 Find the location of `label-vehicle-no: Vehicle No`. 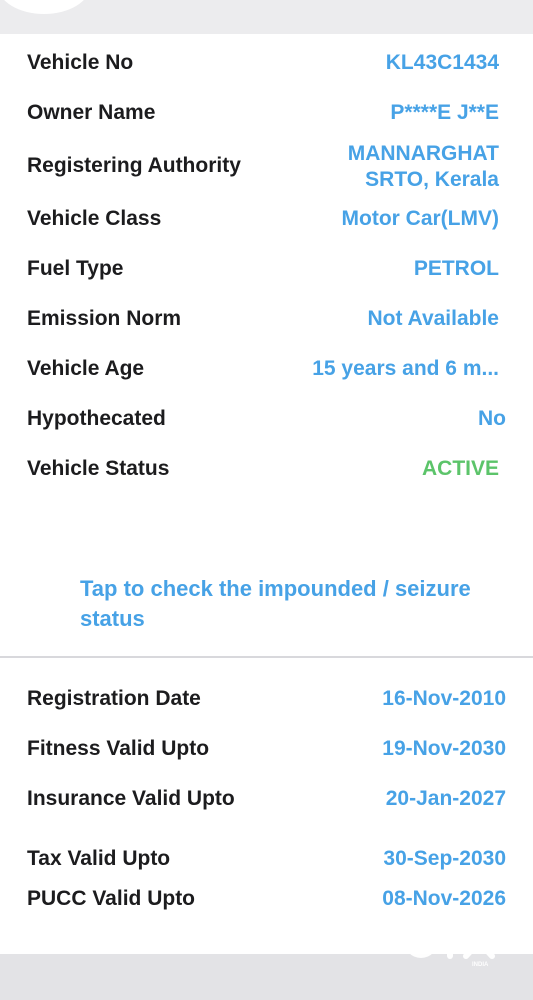

label-vehicle-no: Vehicle No is located at coordinates (80, 62).